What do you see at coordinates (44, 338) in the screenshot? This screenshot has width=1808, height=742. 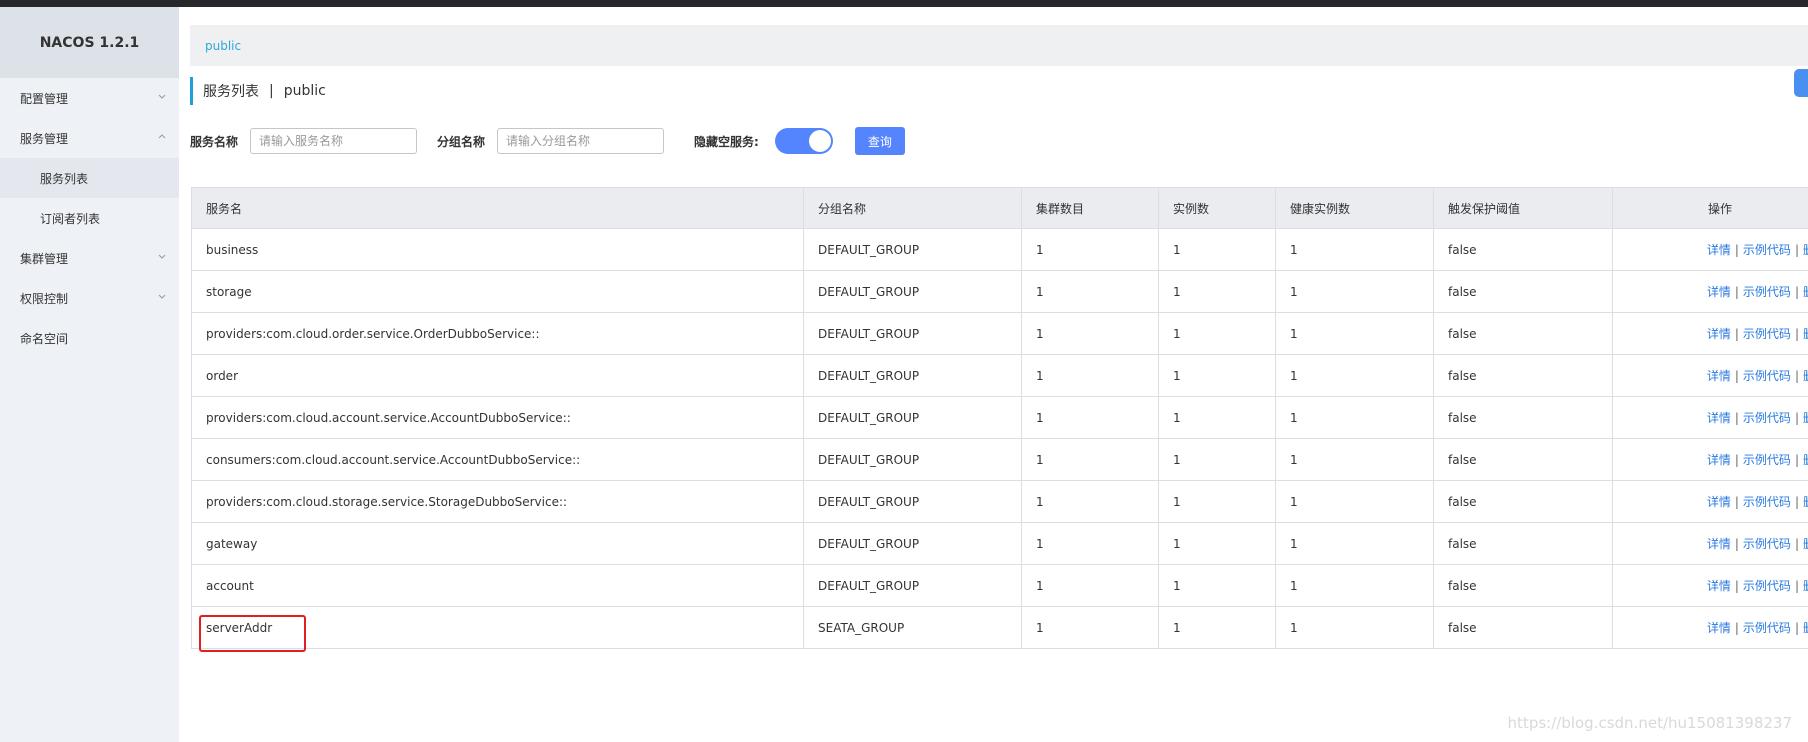 I see `sidebar-item-label: 命名空间` at bounding box center [44, 338].